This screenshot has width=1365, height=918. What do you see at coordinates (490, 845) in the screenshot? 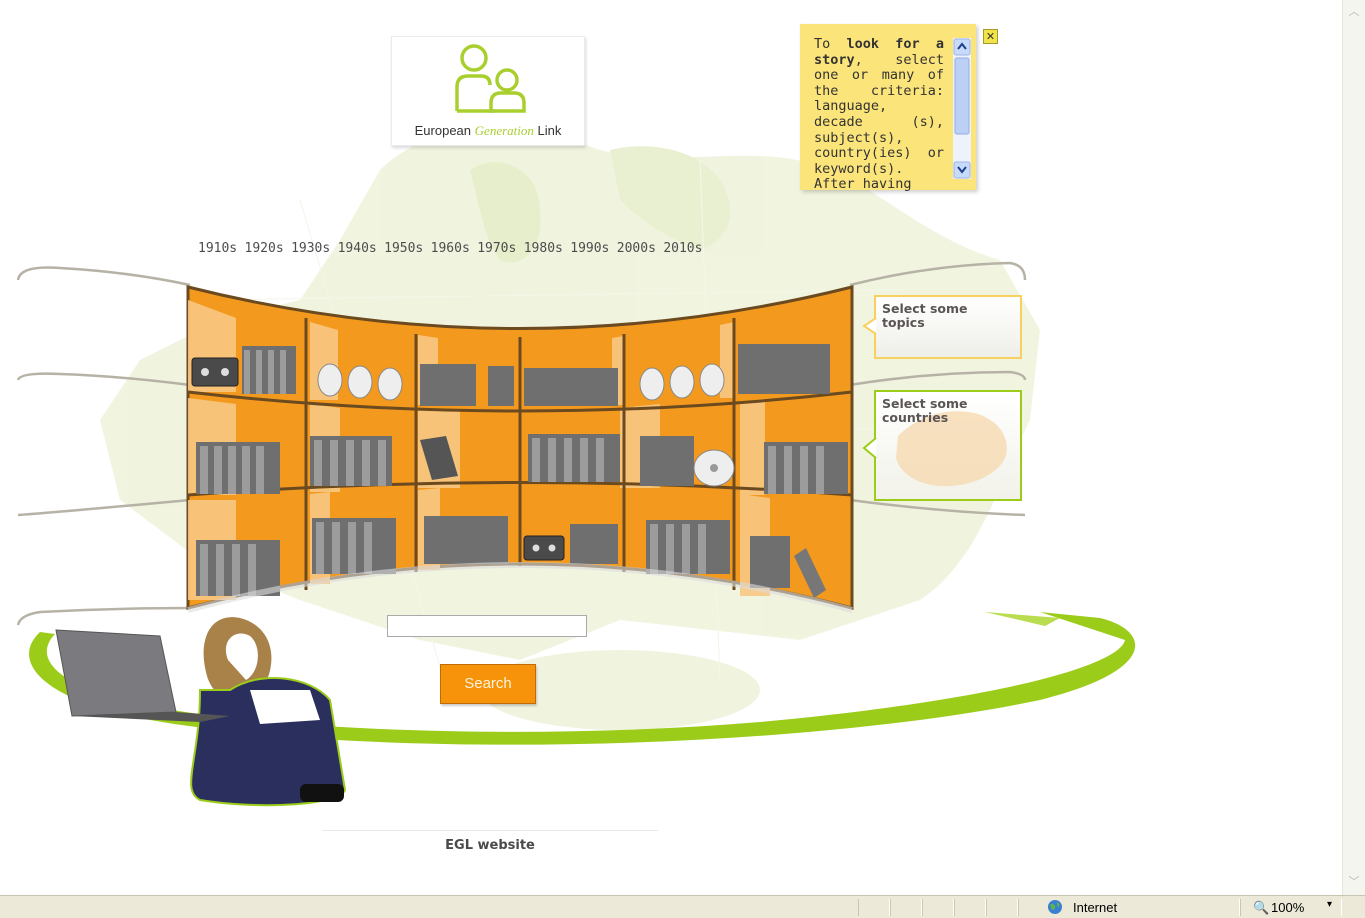
I see `egl-website-link: EGL website` at bounding box center [490, 845].